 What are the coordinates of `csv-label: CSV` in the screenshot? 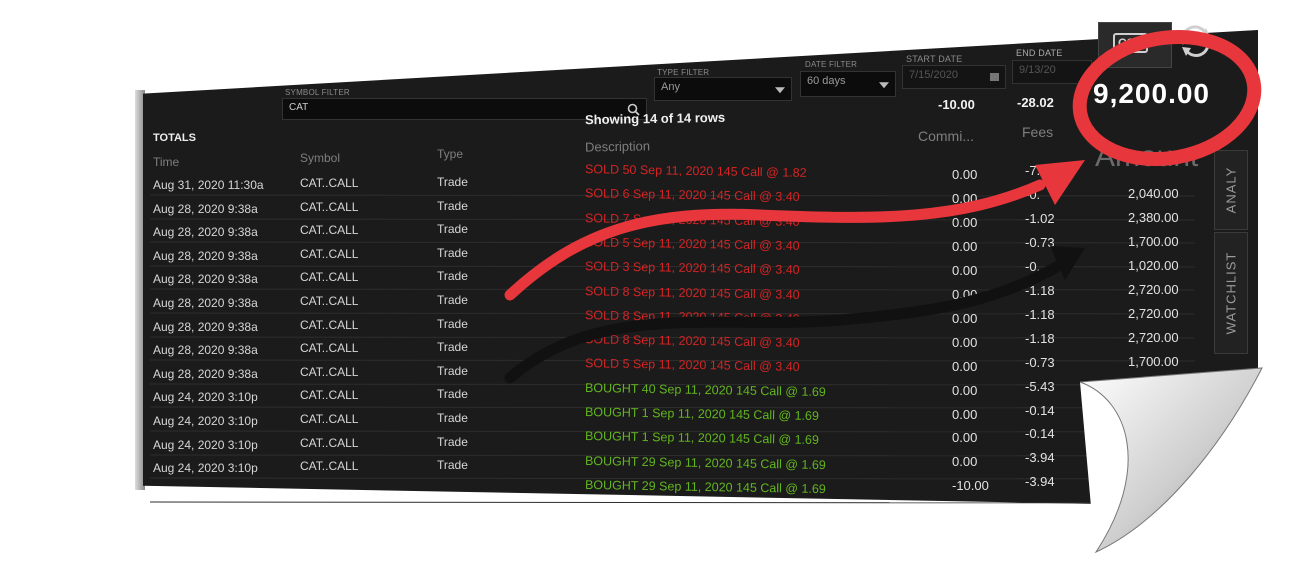 It's located at (1130, 43).